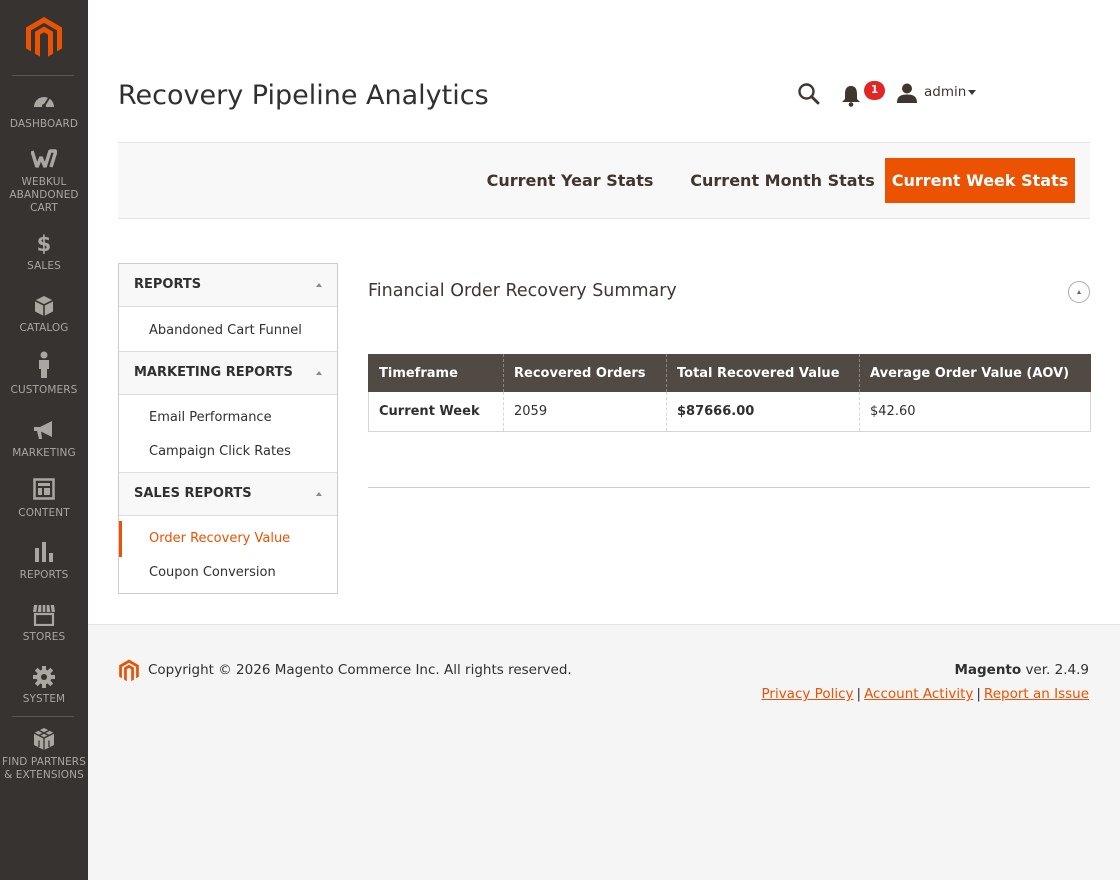 The width and height of the screenshot is (1120, 880). What do you see at coordinates (210, 417) in the screenshot?
I see `nav-link-label: Email Performance` at bounding box center [210, 417].